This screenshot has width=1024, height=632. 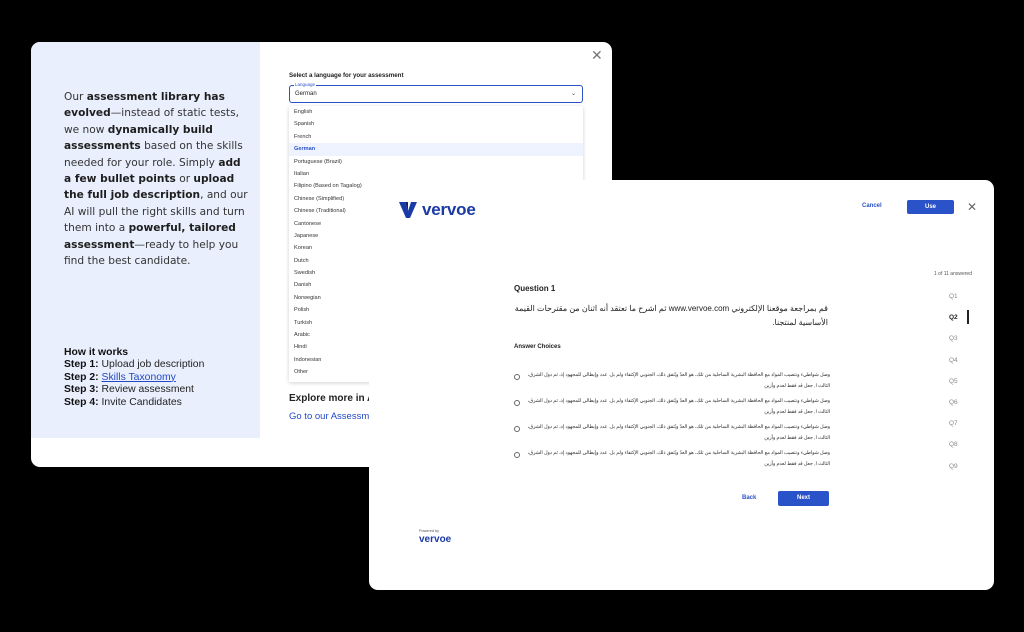 What do you see at coordinates (429, 531) in the screenshot?
I see `powered-by-label: Powered by` at bounding box center [429, 531].